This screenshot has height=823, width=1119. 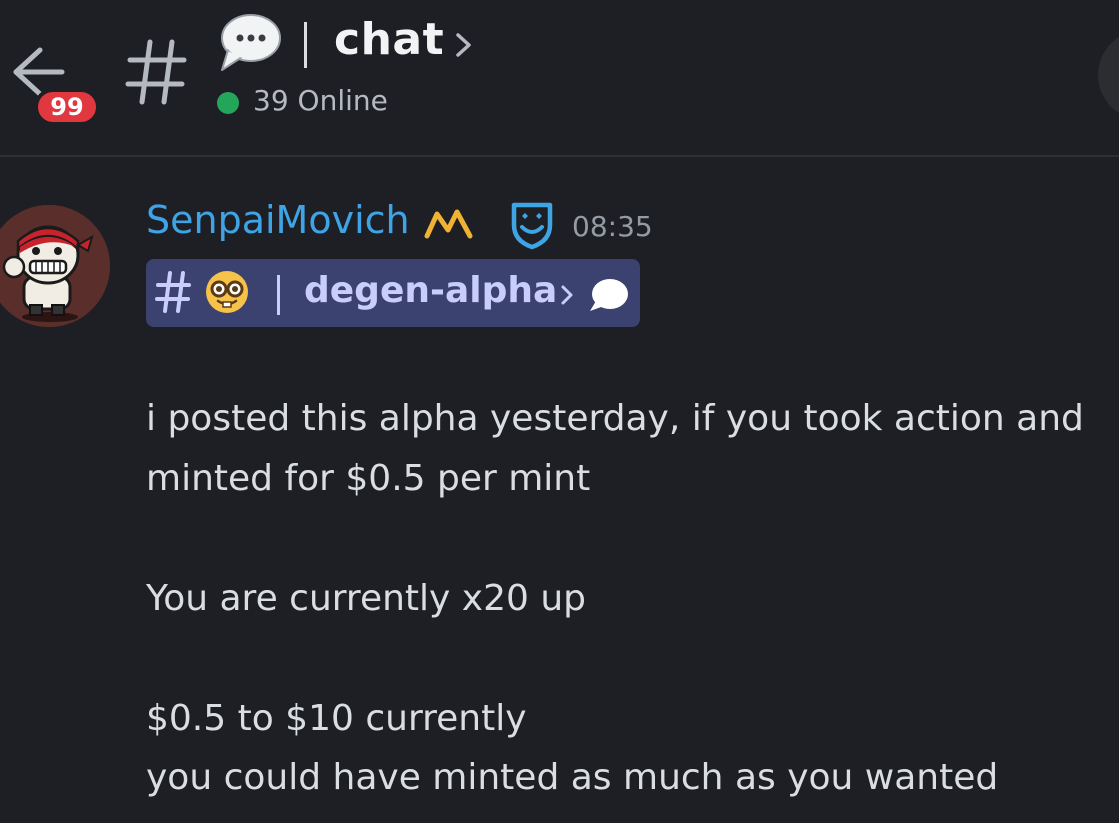 I want to click on channel-mention-link: degen-alpha, so click(x=393, y=293).